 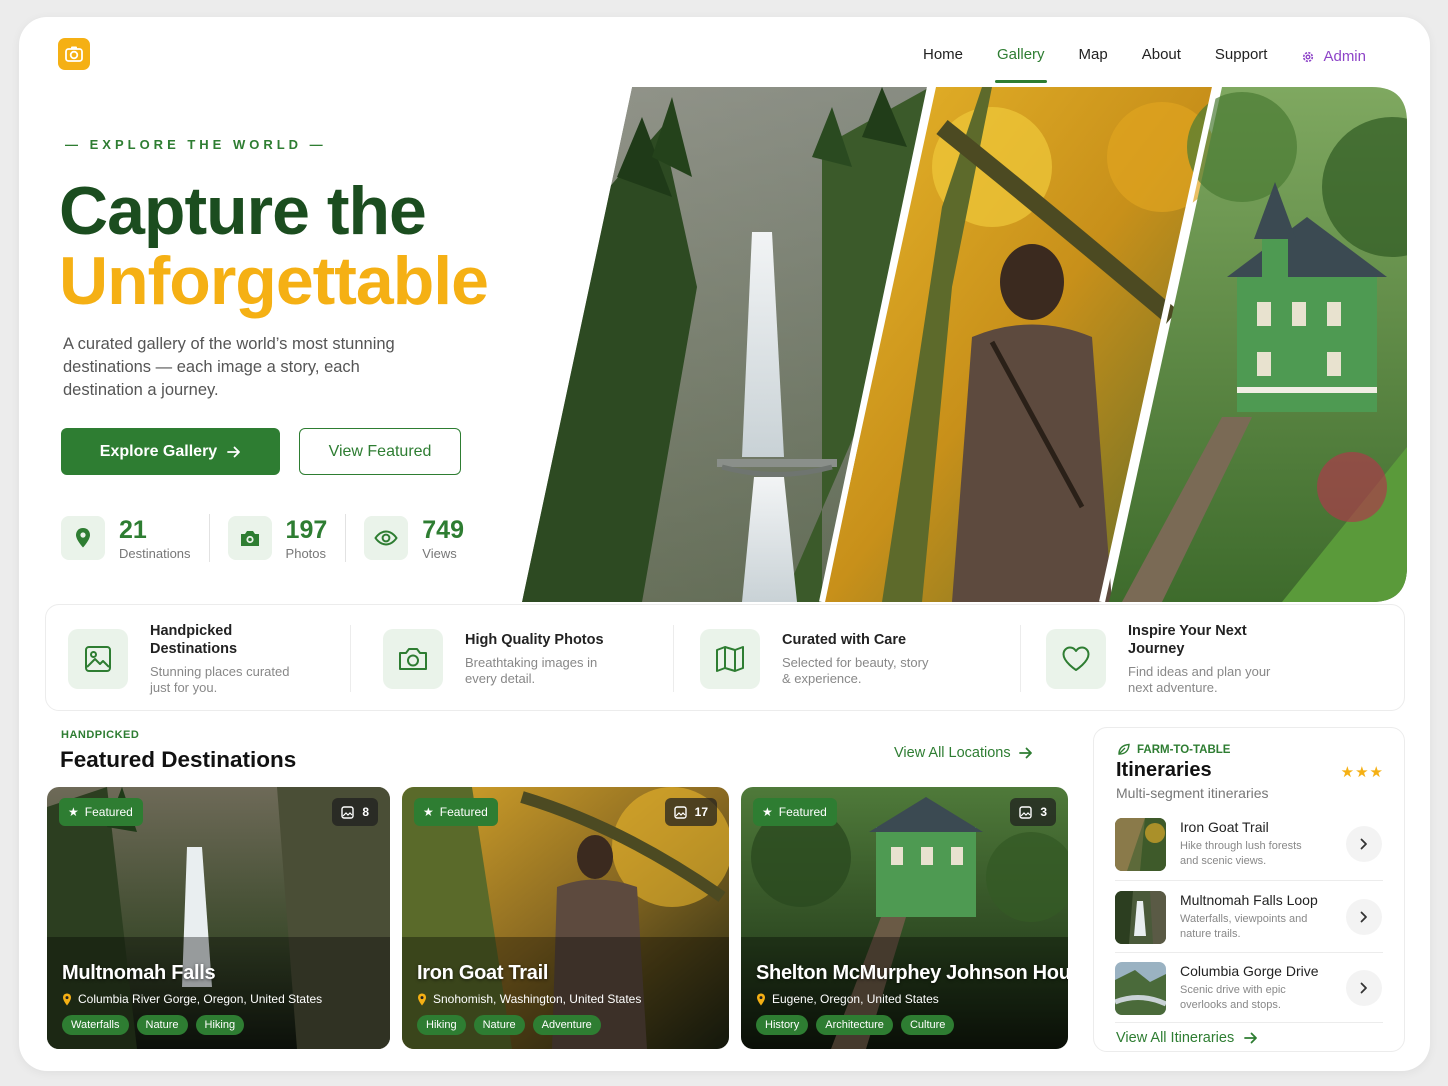 What do you see at coordinates (1241, 57) in the screenshot?
I see `nav-support: Support` at bounding box center [1241, 57].